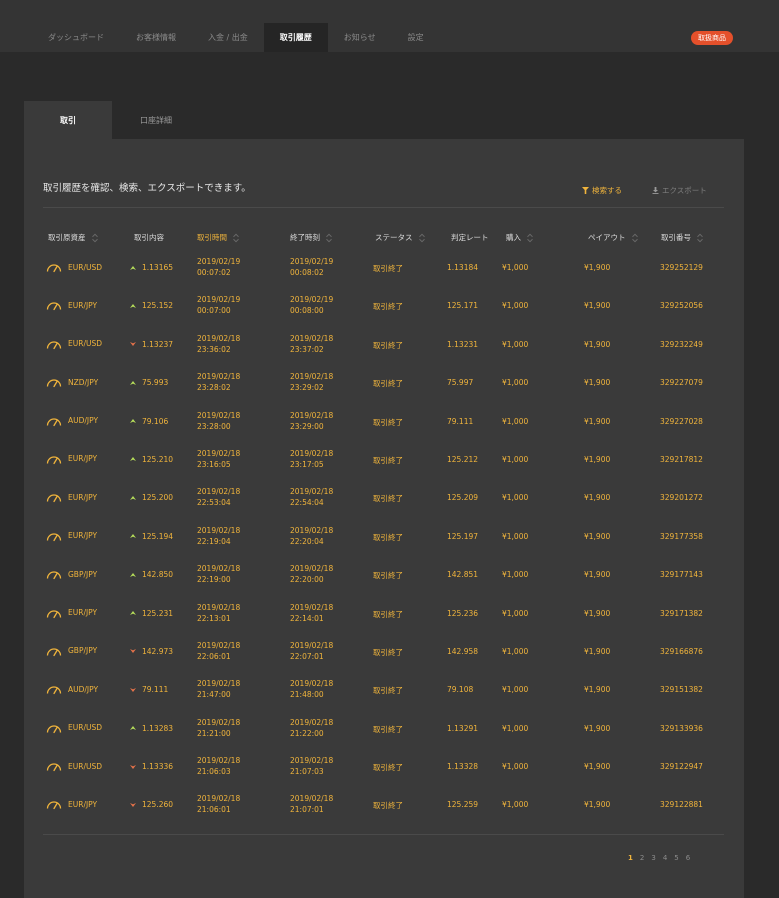 The width and height of the screenshot is (779, 898). What do you see at coordinates (681, 306) in the screenshot?
I see `trade-number: 329252056` at bounding box center [681, 306].